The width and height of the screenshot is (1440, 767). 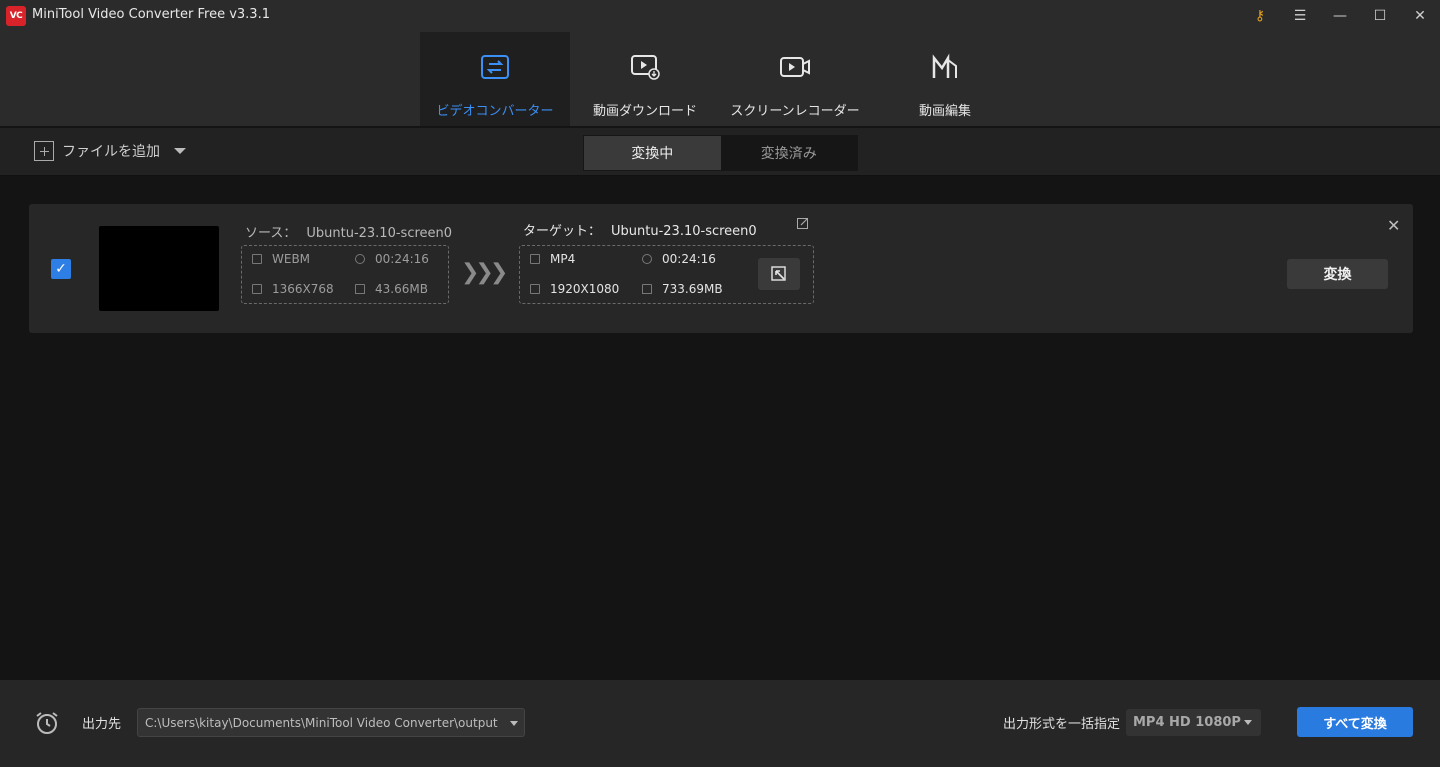 I want to click on source-size: 43.66MB, so click(x=391, y=289).